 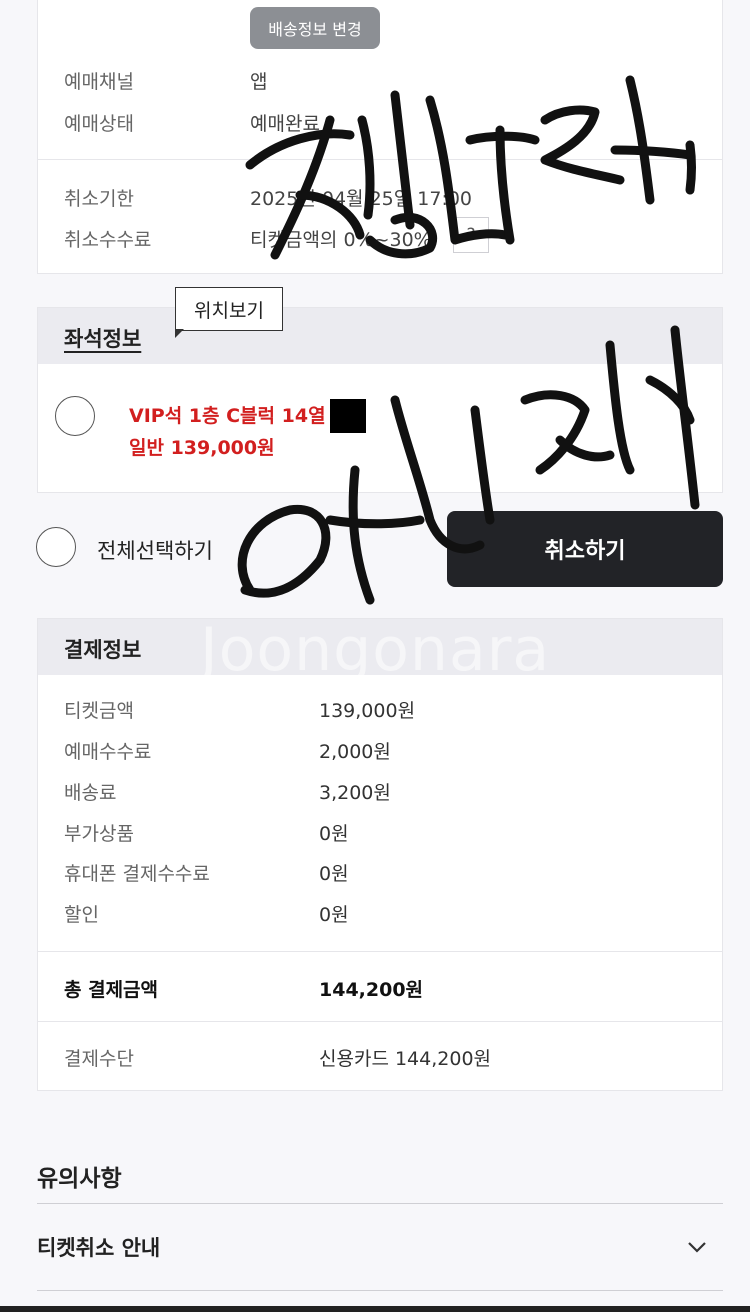 I want to click on notes-title: 유의사항, so click(x=79, y=1179).